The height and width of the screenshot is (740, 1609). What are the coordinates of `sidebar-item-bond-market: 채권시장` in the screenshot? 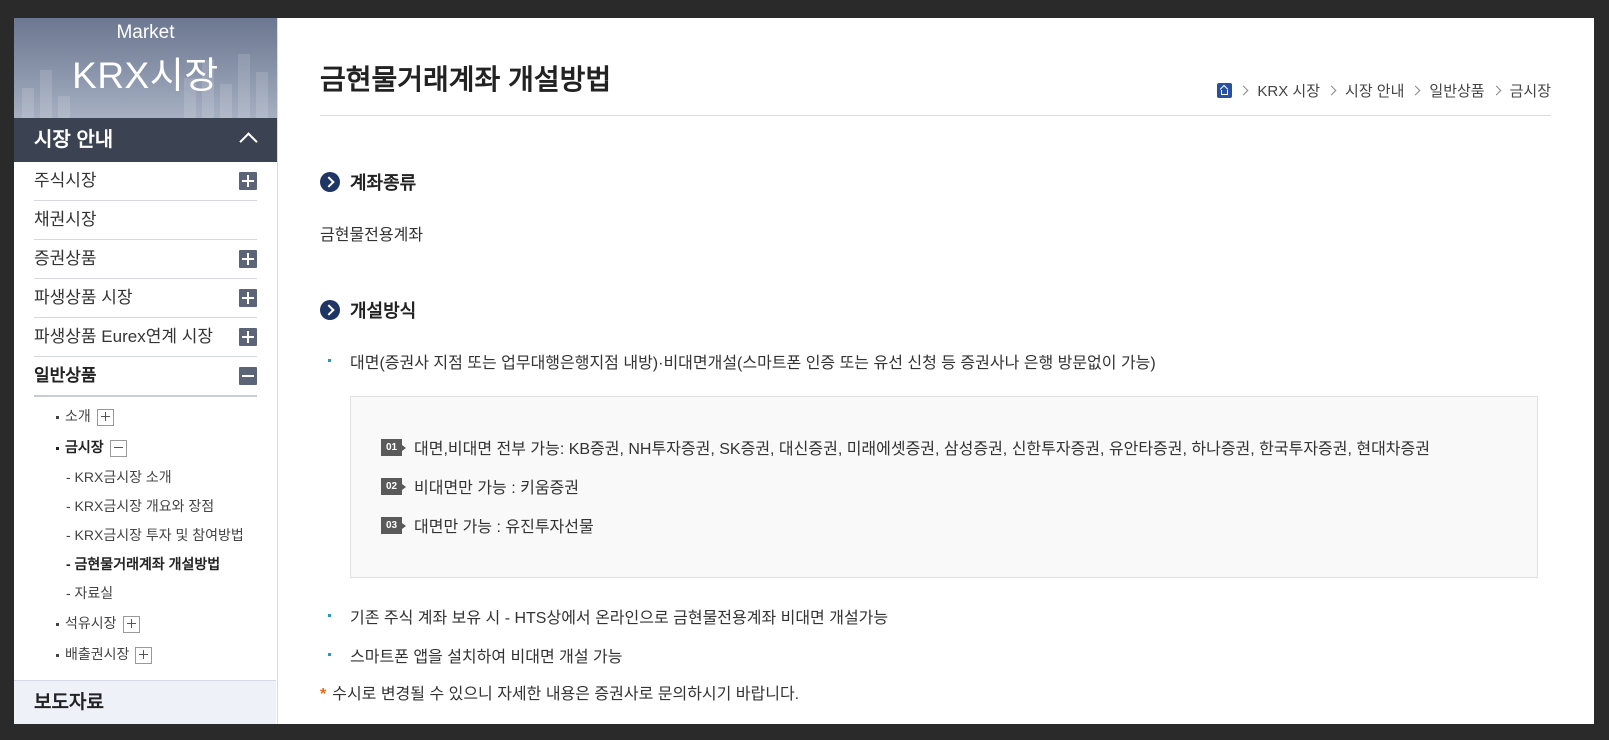 It's located at (145, 220).